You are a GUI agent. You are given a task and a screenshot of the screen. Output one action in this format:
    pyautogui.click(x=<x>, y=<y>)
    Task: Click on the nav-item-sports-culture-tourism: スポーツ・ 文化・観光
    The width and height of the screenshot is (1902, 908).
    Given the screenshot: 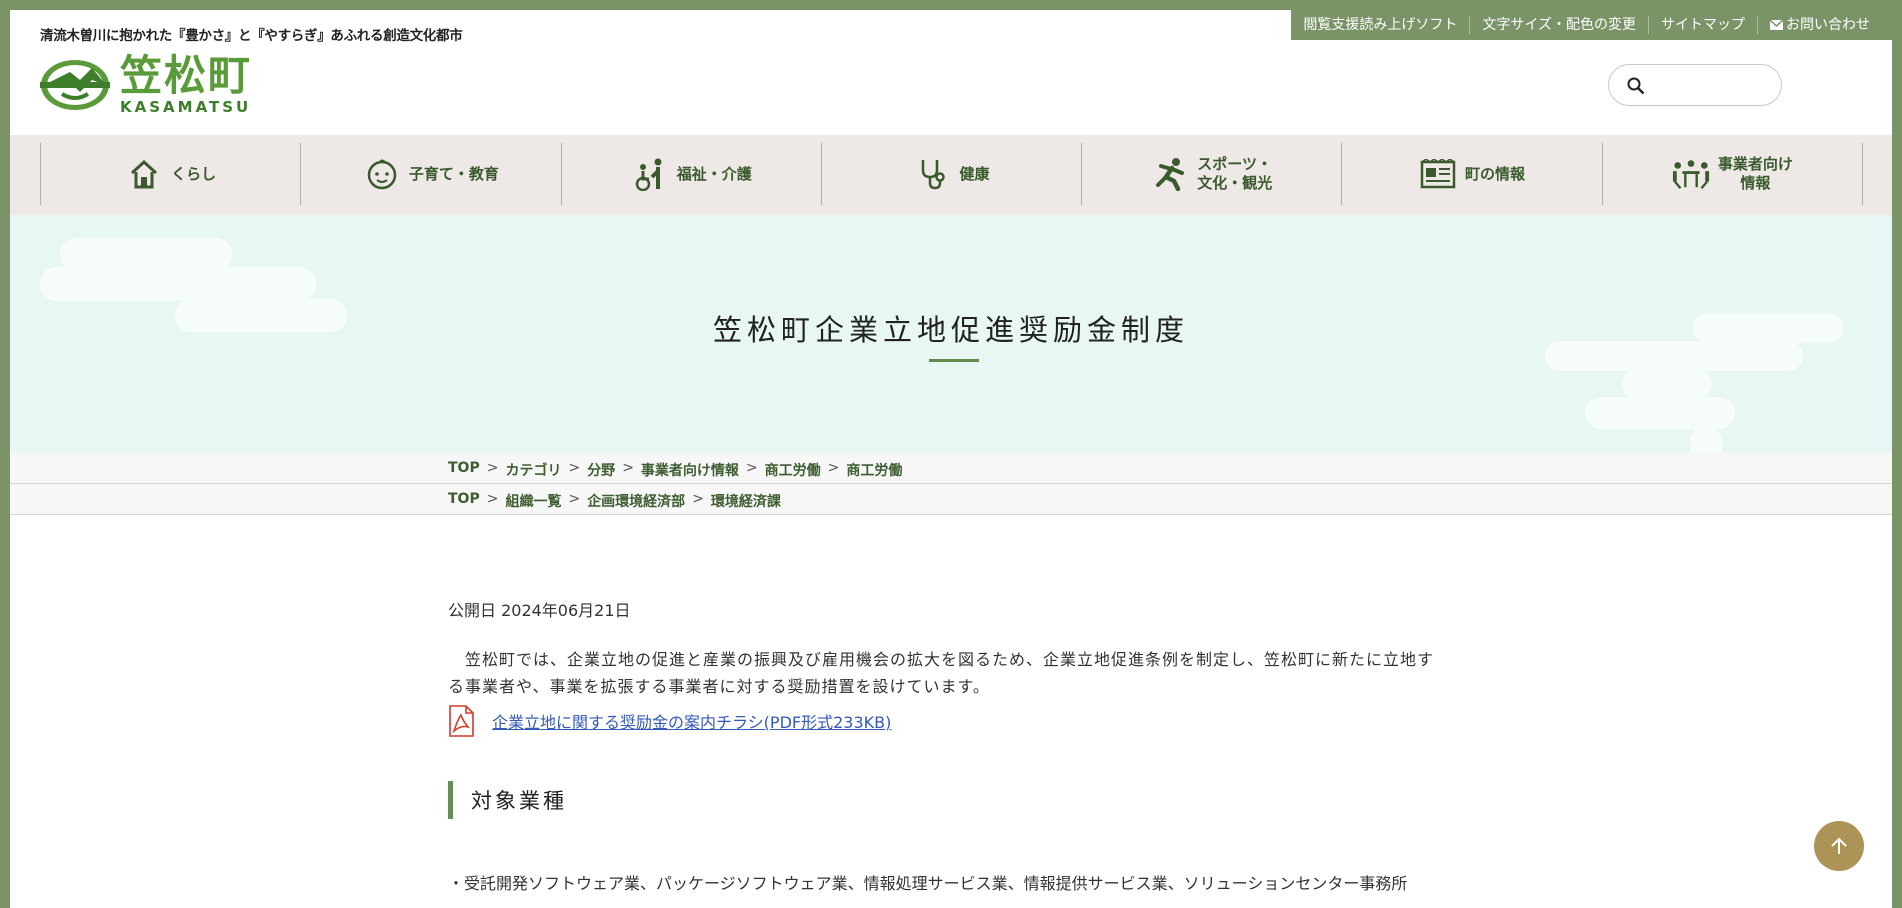 What is the action you would take?
    pyautogui.click(x=1212, y=174)
    